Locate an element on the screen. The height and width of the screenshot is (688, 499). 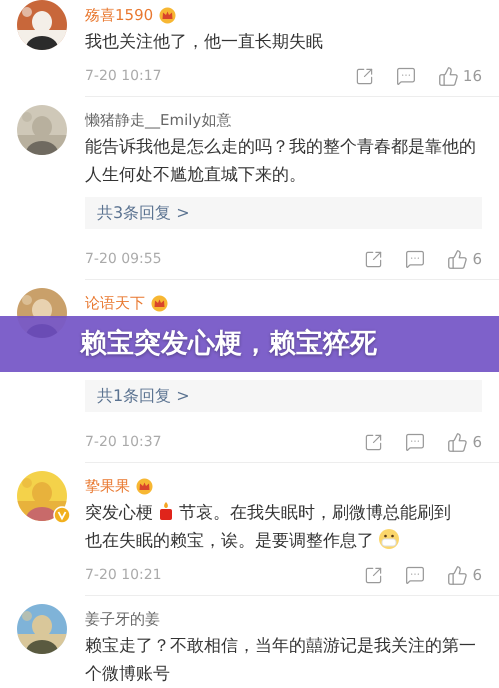
timestamp: 7-20 10:21 is located at coordinates (124, 575).